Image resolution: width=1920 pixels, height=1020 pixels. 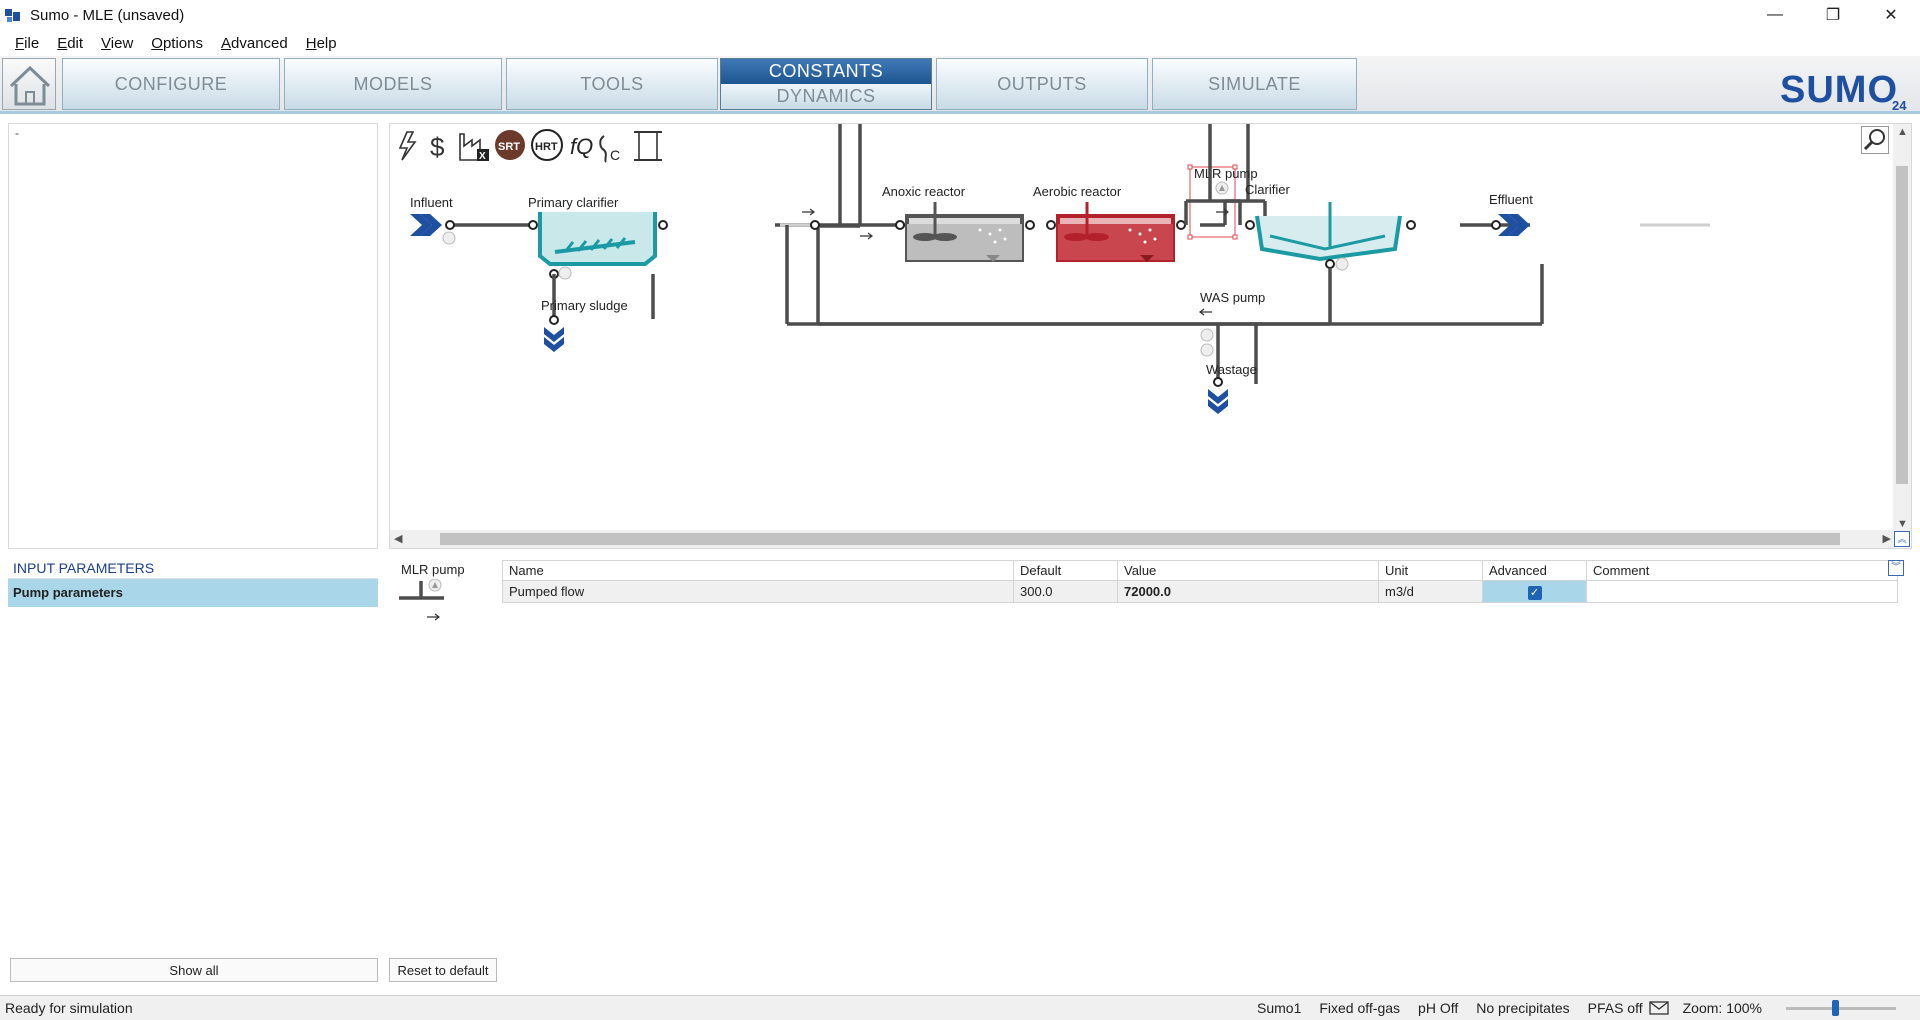 What do you see at coordinates (171, 84) in the screenshot?
I see `tab-configure: CONFIGURE` at bounding box center [171, 84].